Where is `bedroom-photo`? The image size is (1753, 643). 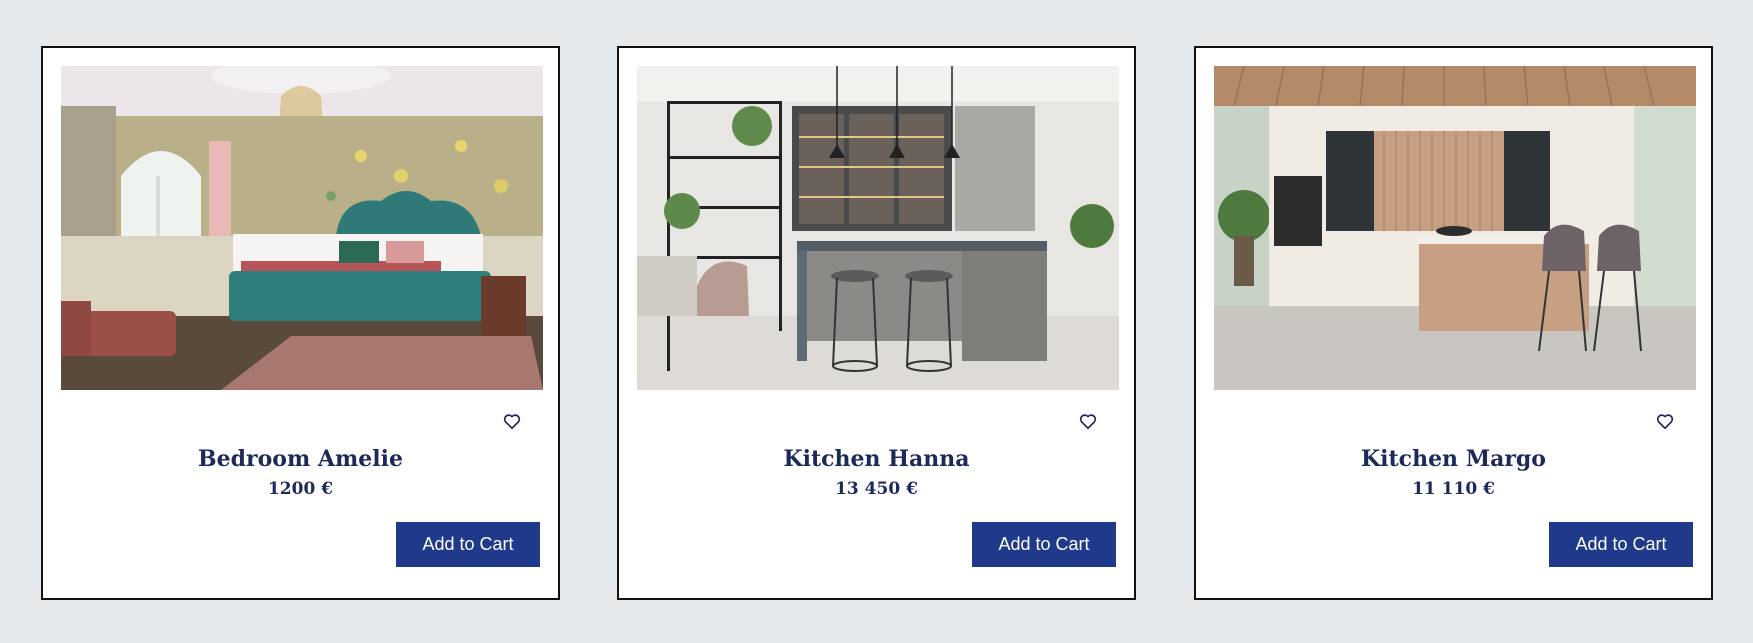 bedroom-photo is located at coordinates (302, 228).